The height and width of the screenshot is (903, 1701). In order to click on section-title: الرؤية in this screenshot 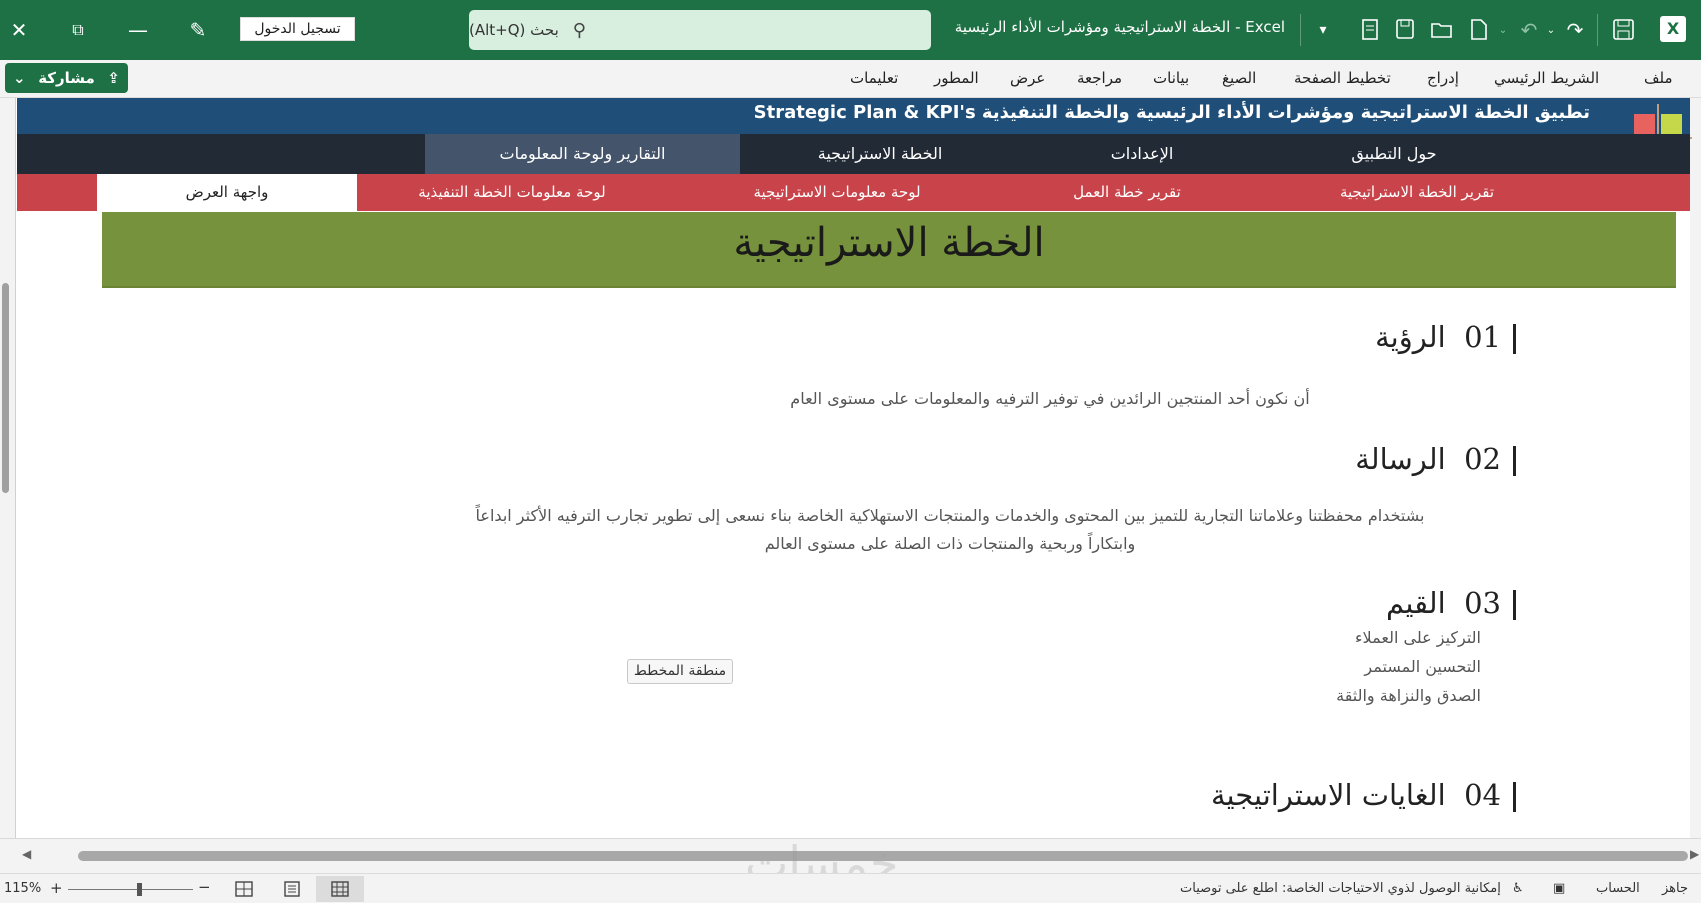, I will do `click(1410, 337)`.